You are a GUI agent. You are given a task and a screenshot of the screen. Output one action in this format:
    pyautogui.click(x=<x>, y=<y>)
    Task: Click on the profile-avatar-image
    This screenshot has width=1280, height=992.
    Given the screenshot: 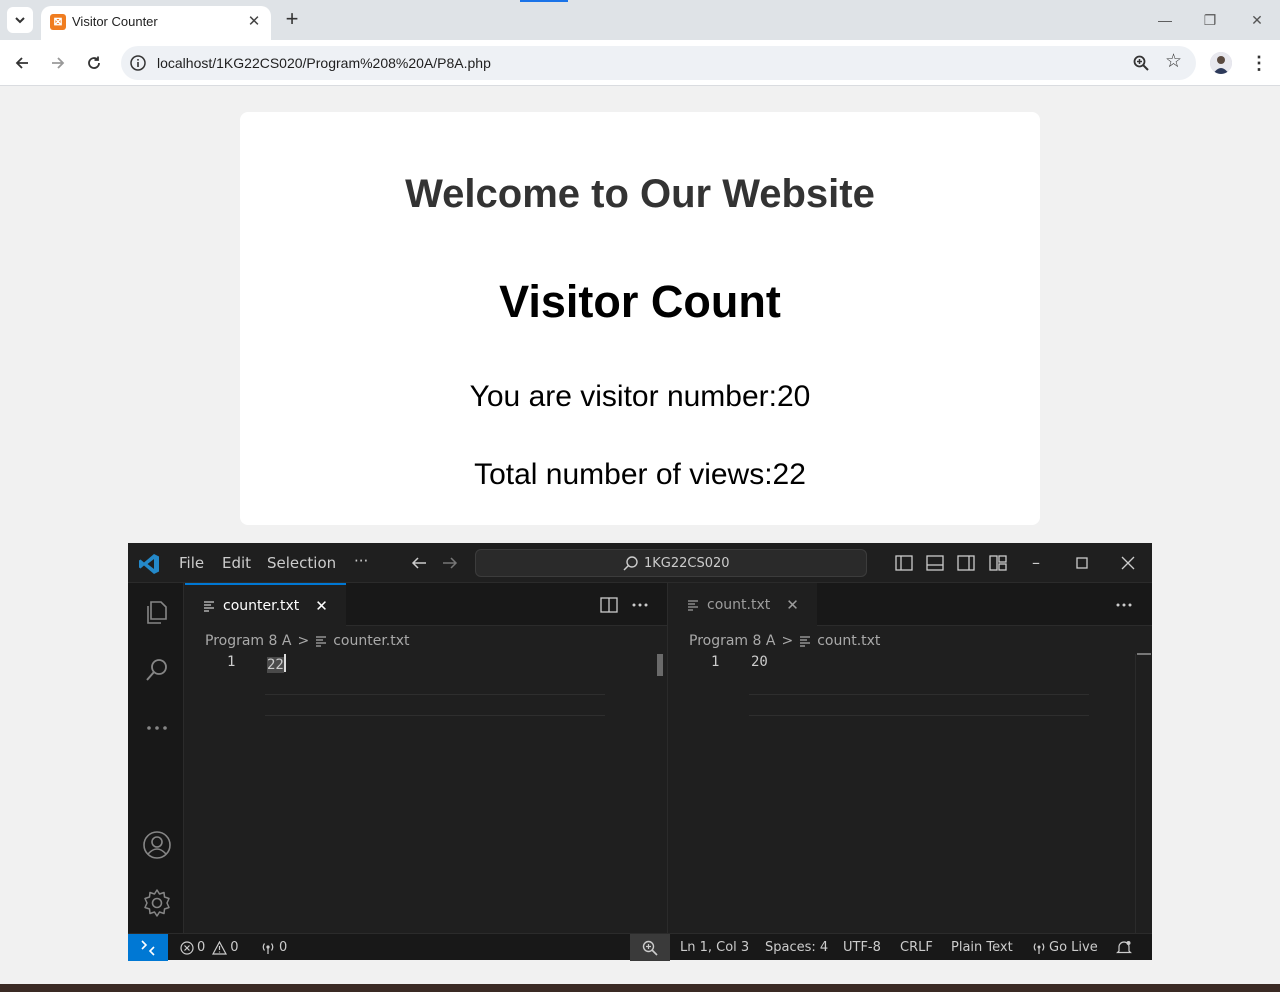 What is the action you would take?
    pyautogui.click(x=1221, y=63)
    